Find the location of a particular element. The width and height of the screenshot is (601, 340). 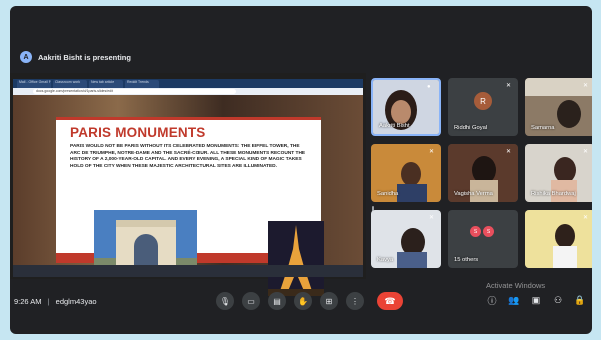

captions-button: ▤ is located at coordinates (277, 301).